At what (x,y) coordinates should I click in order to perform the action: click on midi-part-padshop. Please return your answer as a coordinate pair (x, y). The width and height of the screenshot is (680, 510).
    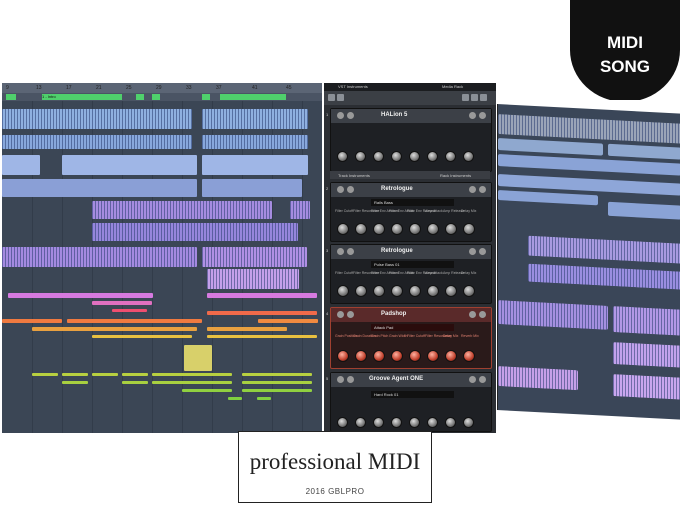
    Looking at the image, I should click on (198, 358).